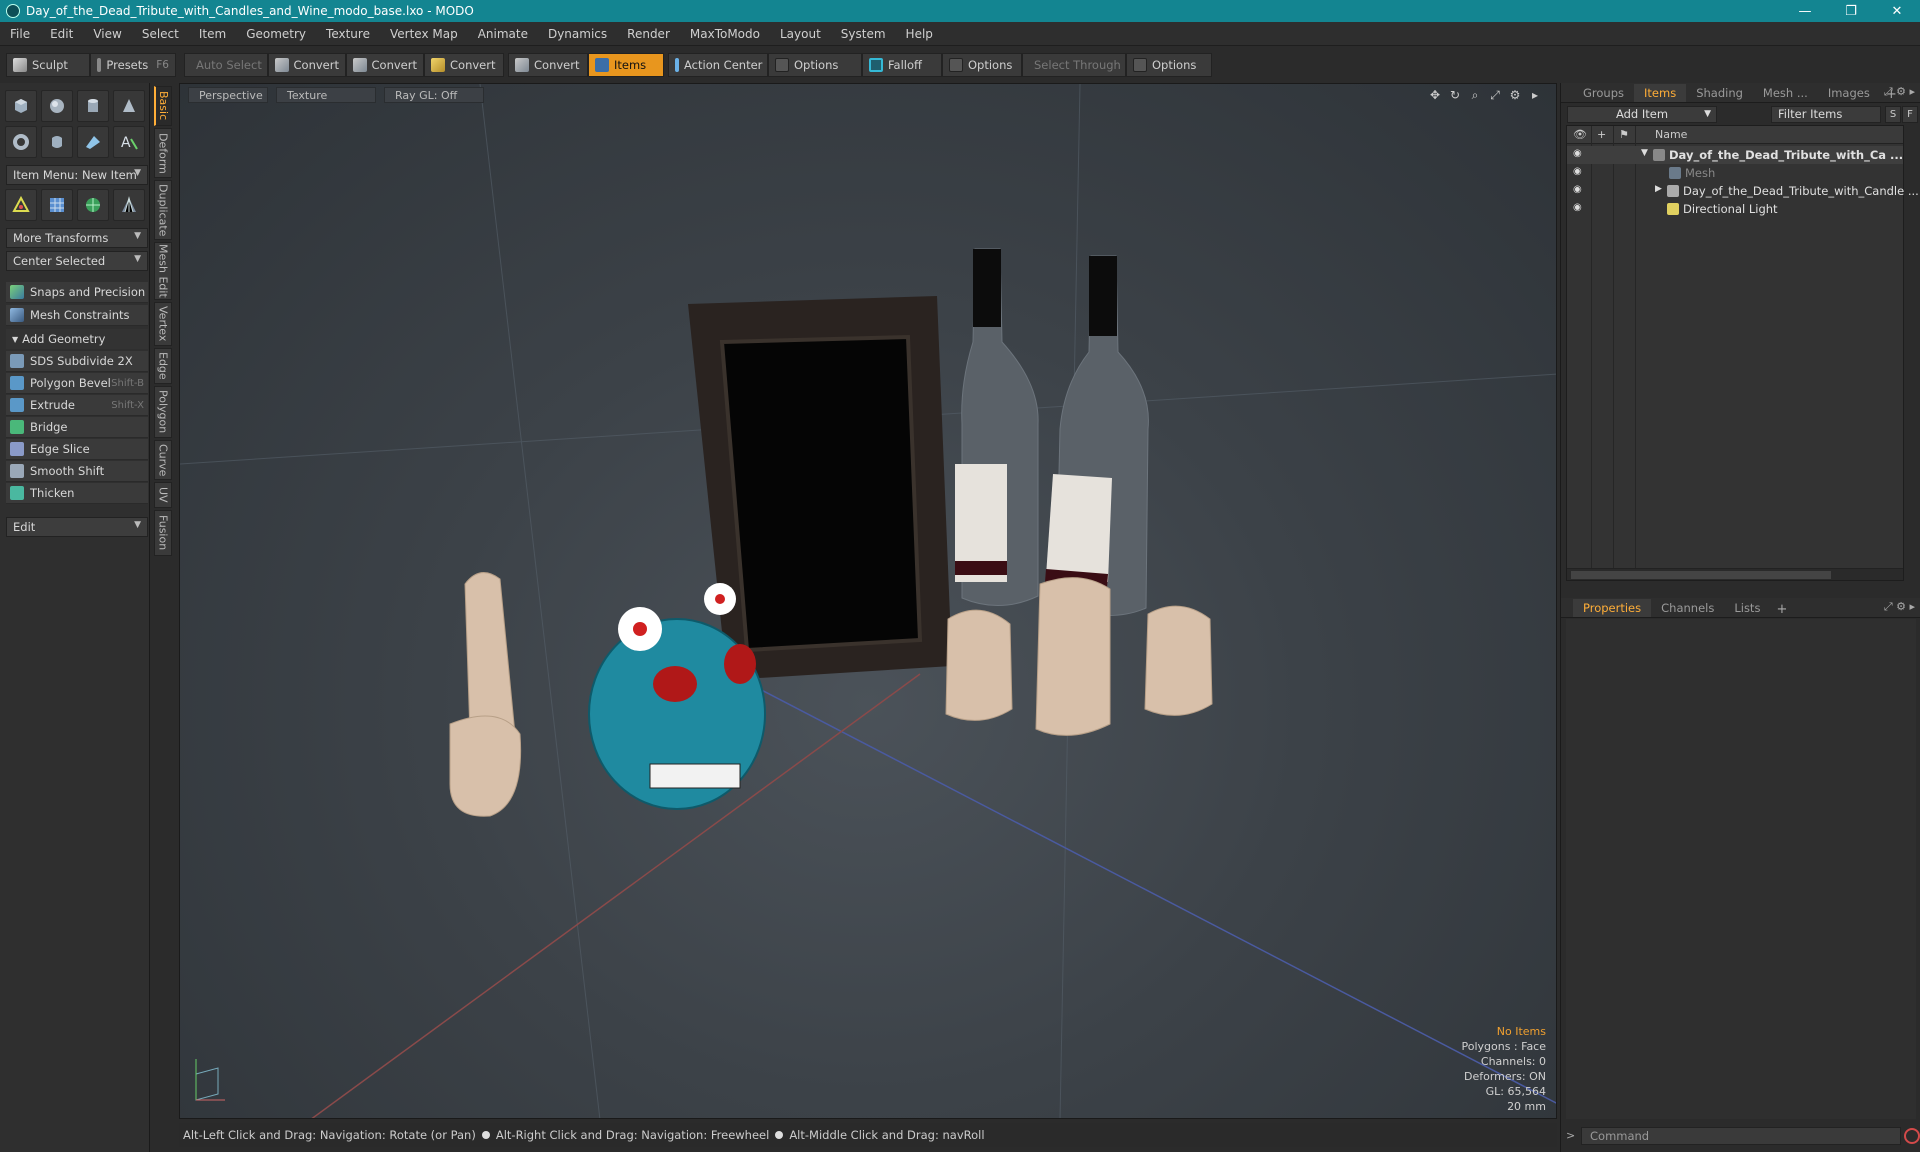  What do you see at coordinates (626, 65) in the screenshot?
I see `items-mode-button: Items` at bounding box center [626, 65].